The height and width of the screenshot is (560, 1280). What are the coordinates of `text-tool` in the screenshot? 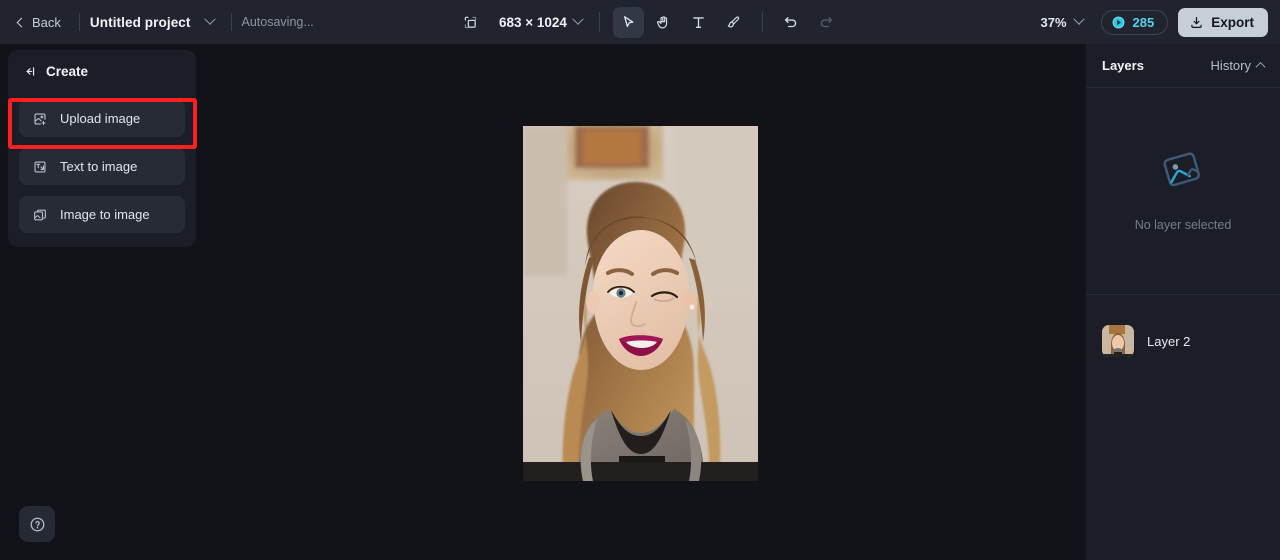 It's located at (698, 22).